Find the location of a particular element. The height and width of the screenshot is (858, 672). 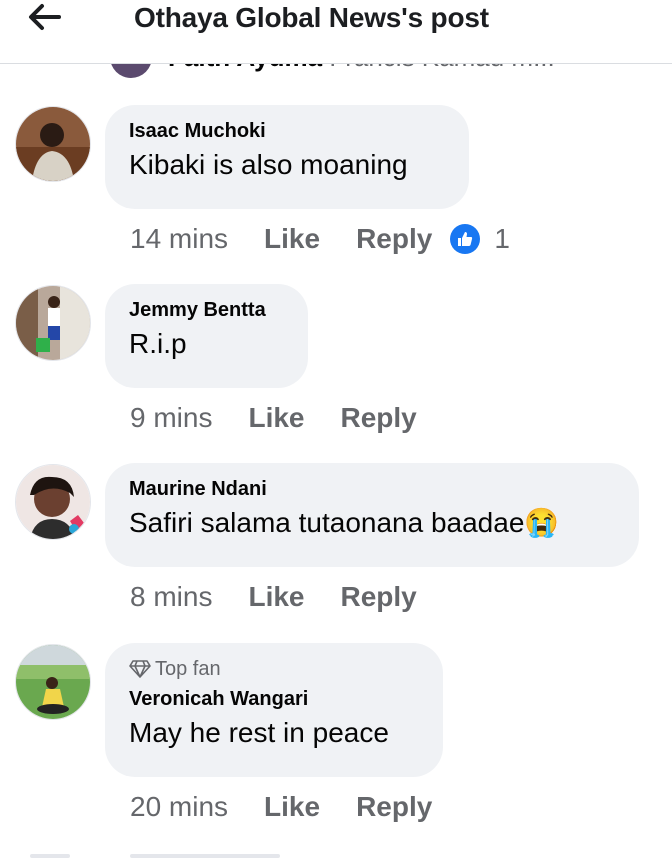

page-title: Othaya Global News's post is located at coordinates (311, 17).